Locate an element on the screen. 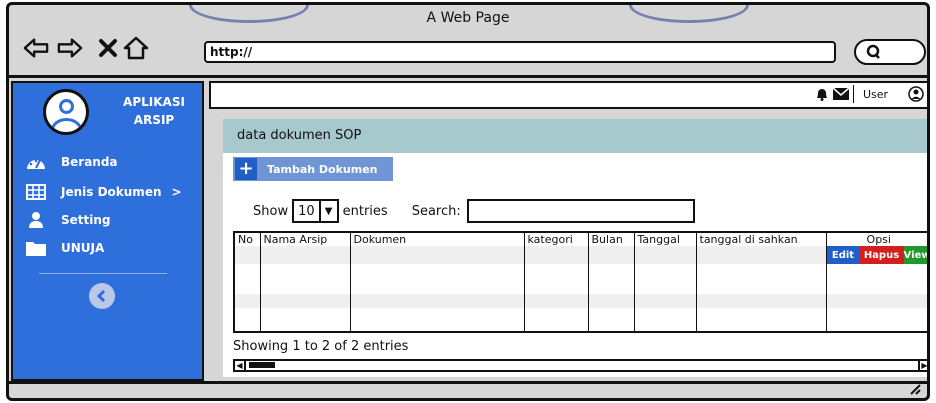  app-name-line1: APLIKASI is located at coordinates (154, 102).